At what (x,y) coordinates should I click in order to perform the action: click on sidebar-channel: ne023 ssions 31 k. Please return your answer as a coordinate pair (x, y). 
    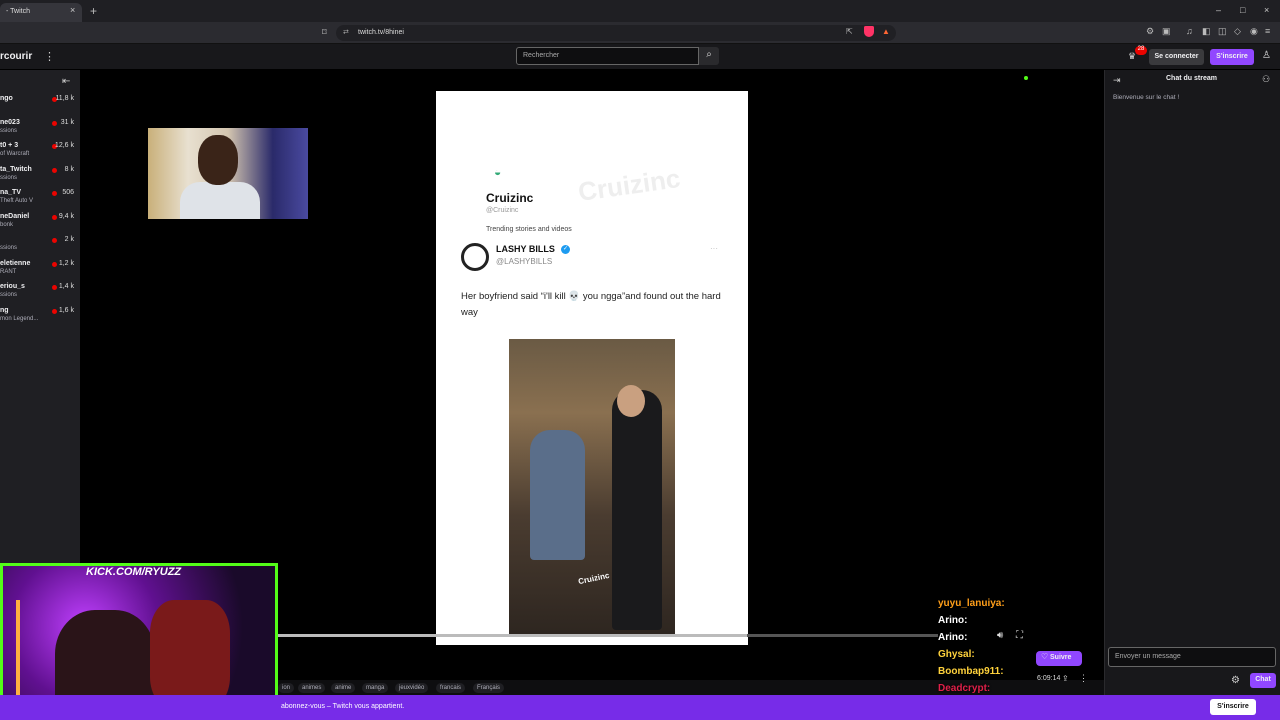
    Looking at the image, I should click on (40, 130).